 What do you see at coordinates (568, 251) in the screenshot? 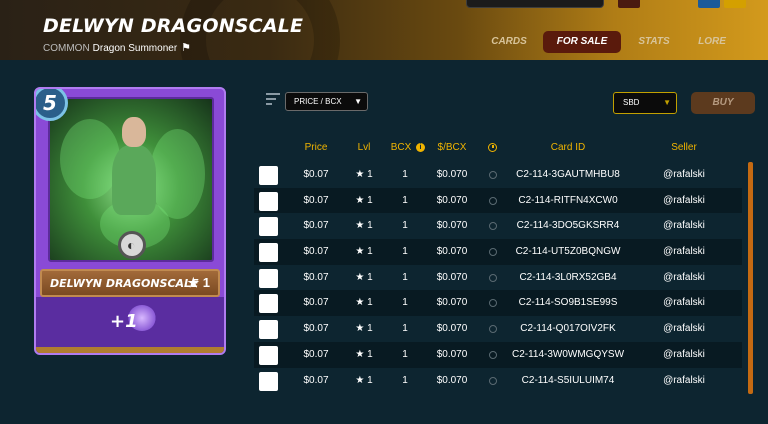
I see `cell-card-id: C2-114-UT5Z0BQNGW` at bounding box center [568, 251].